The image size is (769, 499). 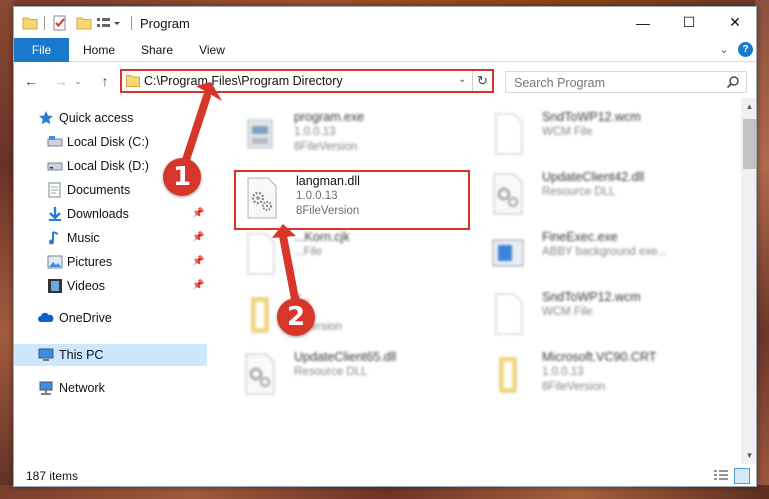 I want to click on scroll-down-icon: ▼, so click(x=748, y=455).